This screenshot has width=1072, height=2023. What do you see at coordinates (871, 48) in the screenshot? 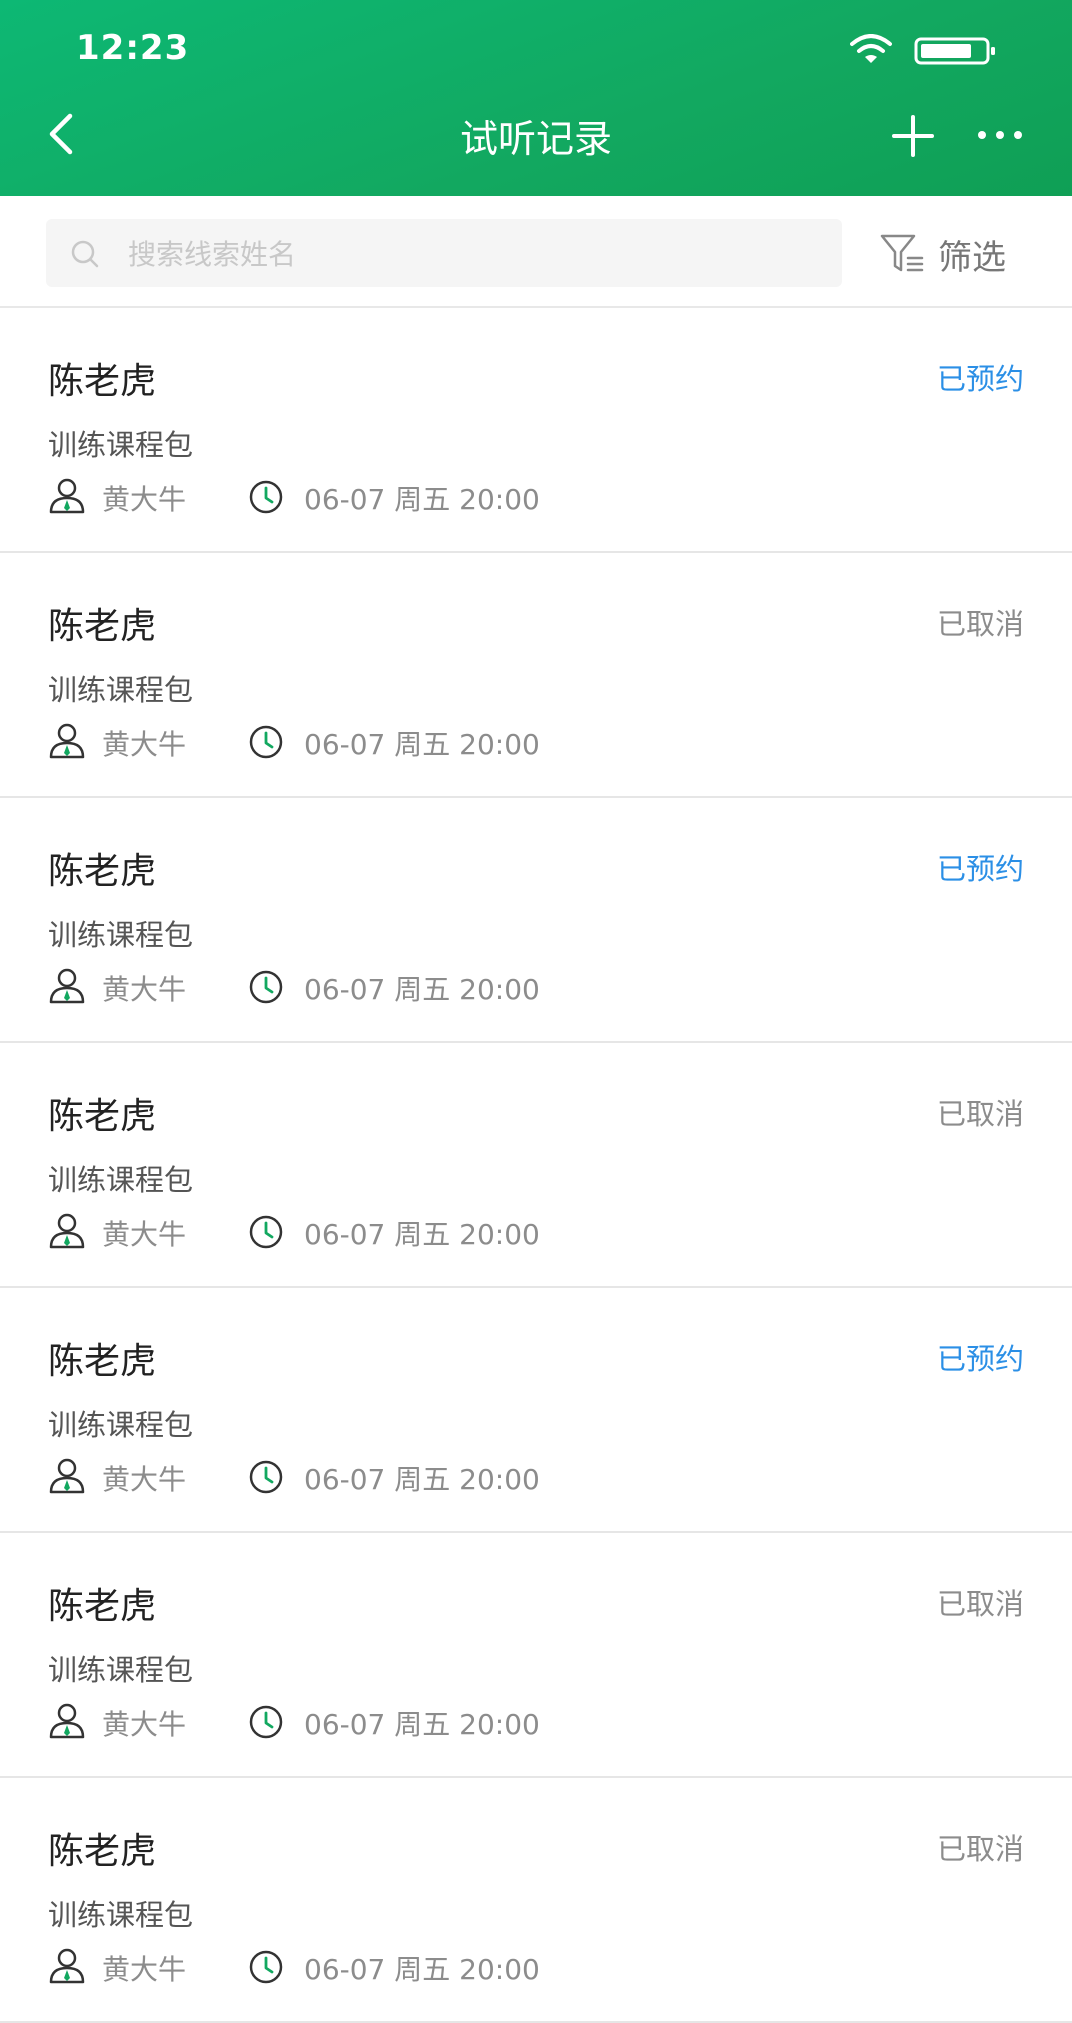
I see `wifi-icon` at bounding box center [871, 48].